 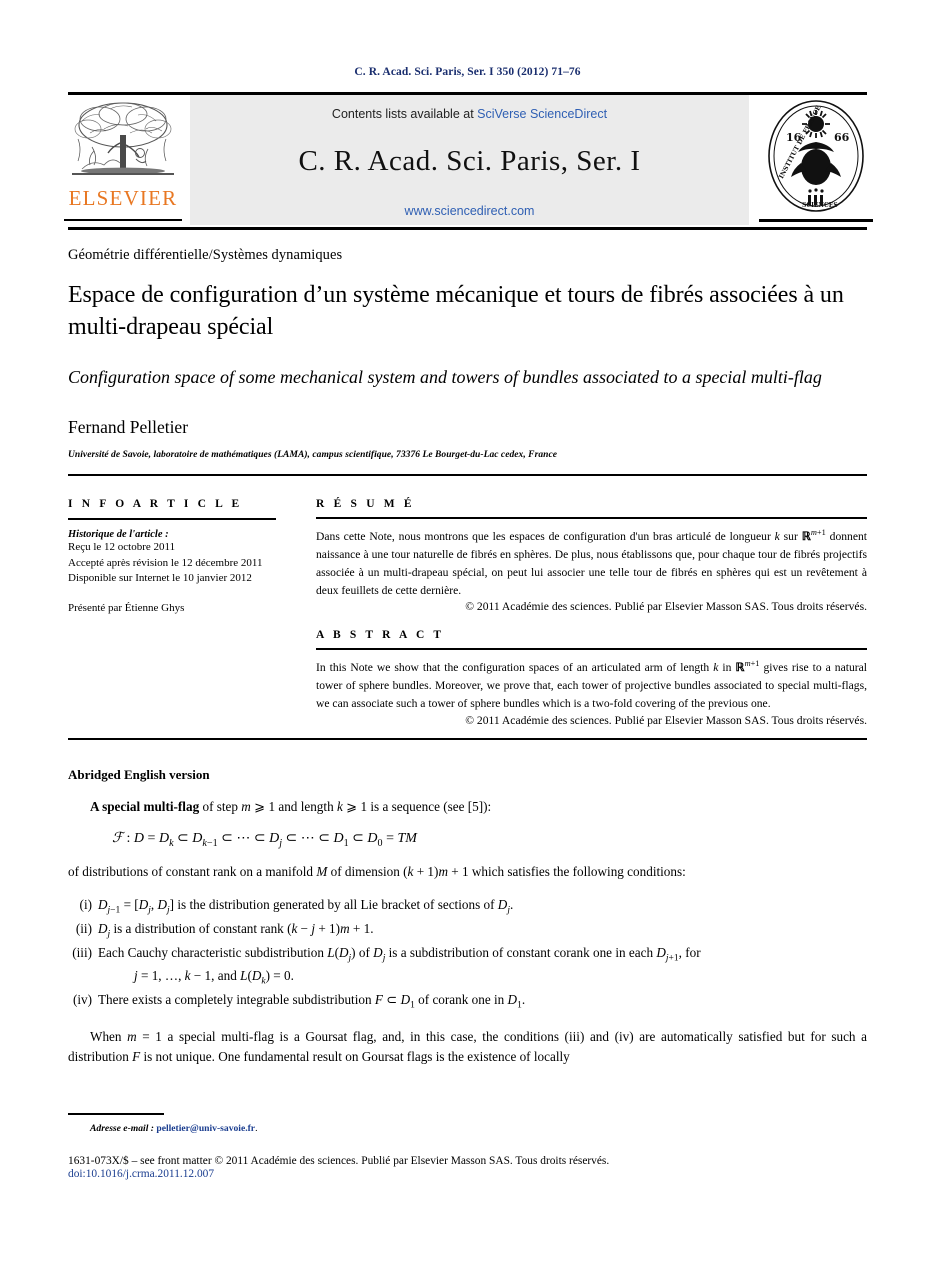 I want to click on info-article-heading: I N F O A R T I C L E, so click(x=155, y=504).